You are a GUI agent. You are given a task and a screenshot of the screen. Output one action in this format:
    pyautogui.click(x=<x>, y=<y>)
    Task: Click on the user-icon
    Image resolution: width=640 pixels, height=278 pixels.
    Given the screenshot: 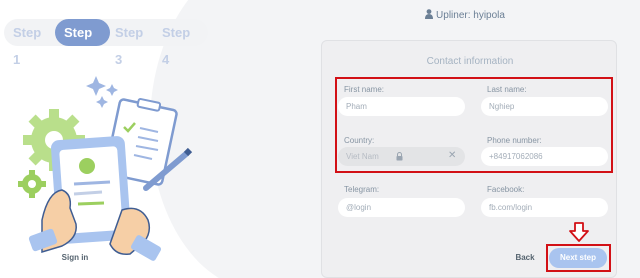 What is the action you would take?
    pyautogui.click(x=429, y=14)
    